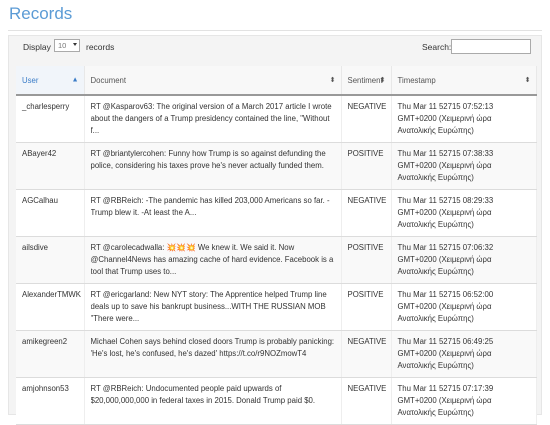 The height and width of the screenshot is (425, 550). Describe the element at coordinates (491, 46) in the screenshot. I see `search-input` at that location.